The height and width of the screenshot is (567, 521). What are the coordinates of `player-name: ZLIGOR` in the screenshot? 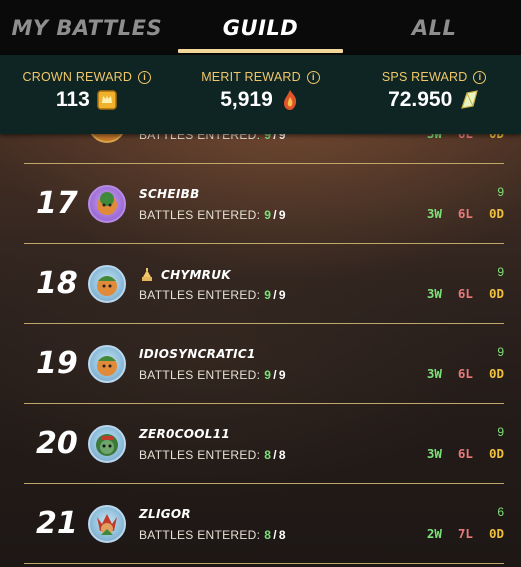 It's located at (165, 514).